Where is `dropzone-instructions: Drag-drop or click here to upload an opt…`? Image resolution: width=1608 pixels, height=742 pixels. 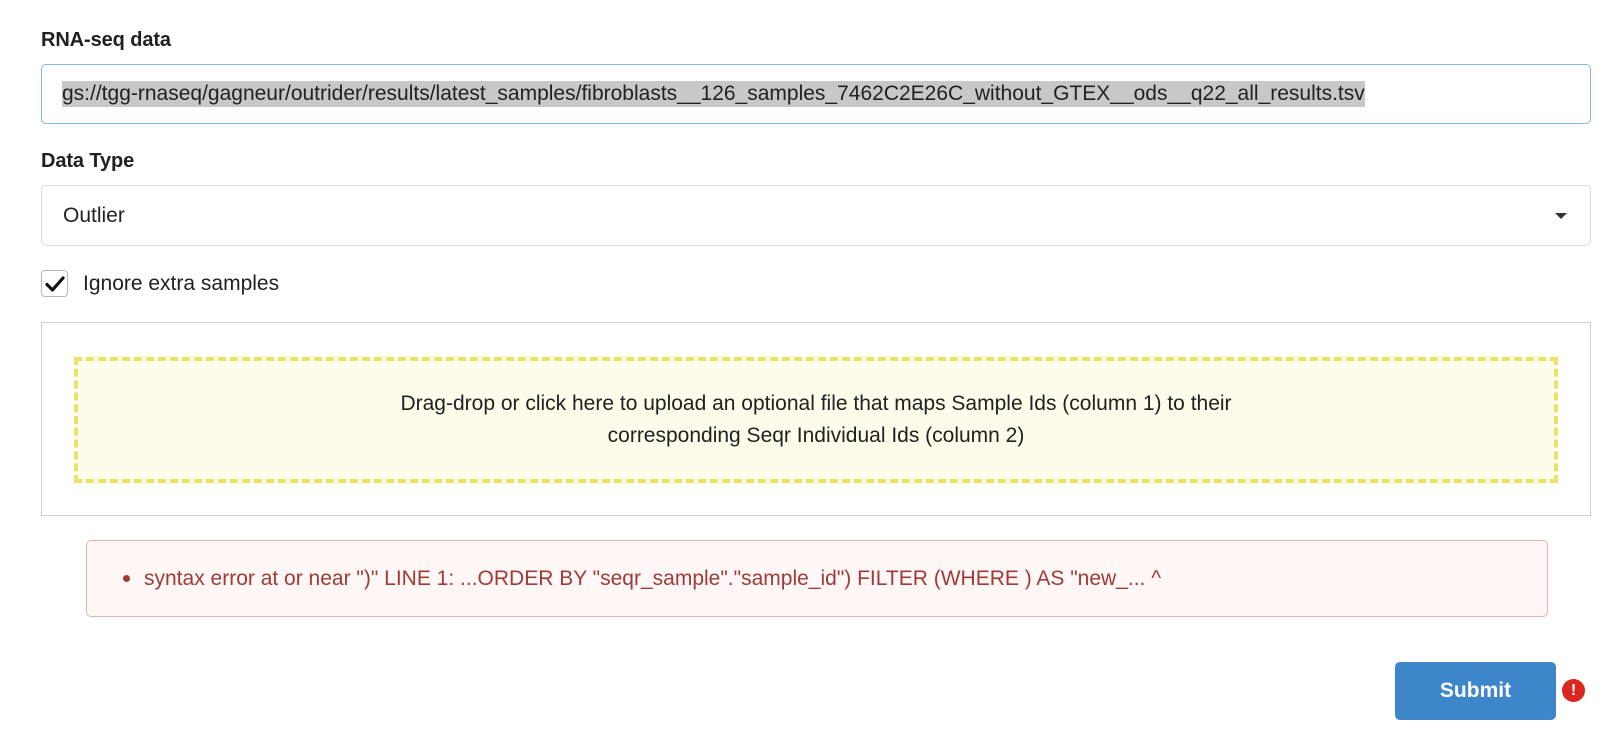 dropzone-instructions: Drag-drop or click here to upload an opt… is located at coordinates (816, 419).